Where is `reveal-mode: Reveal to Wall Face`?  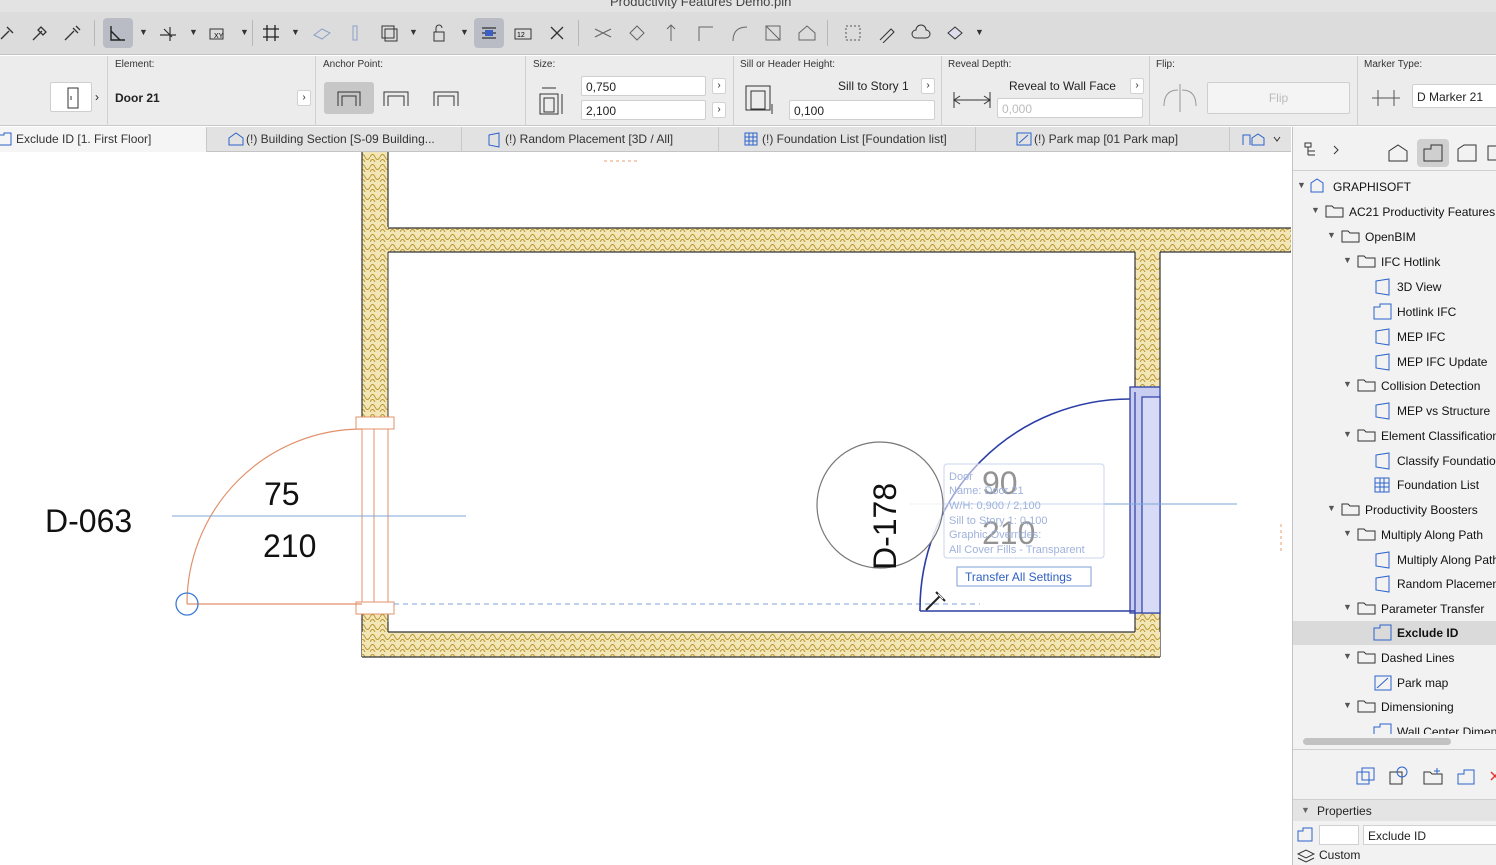 reveal-mode: Reveal to Wall Face is located at coordinates (1062, 86).